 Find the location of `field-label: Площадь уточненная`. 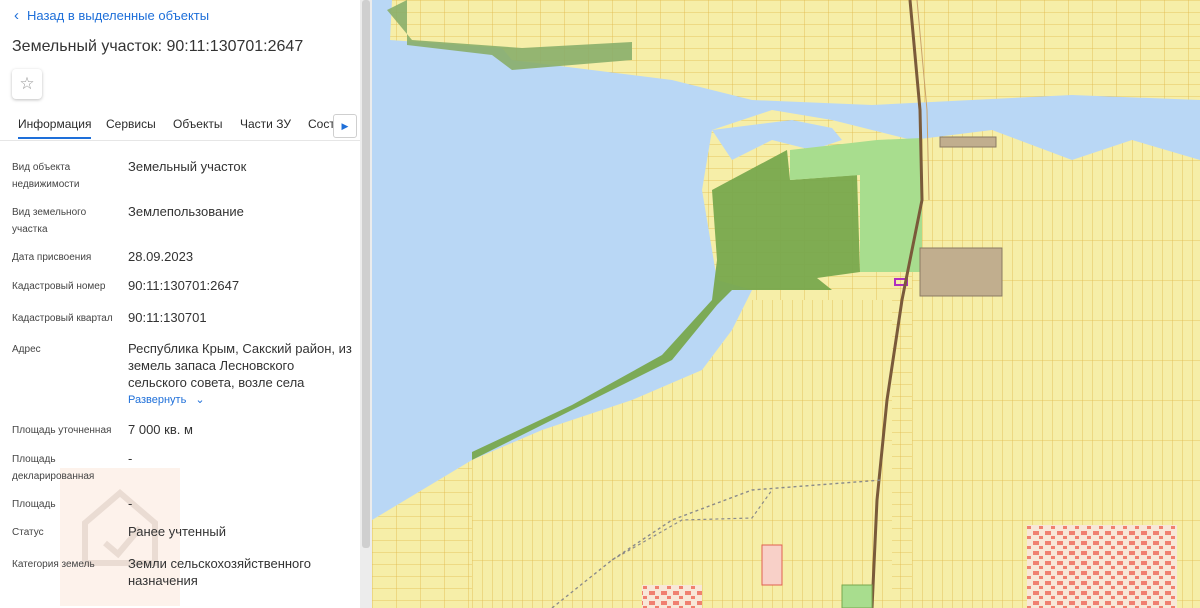

field-label: Площадь уточненная is located at coordinates (62, 430).